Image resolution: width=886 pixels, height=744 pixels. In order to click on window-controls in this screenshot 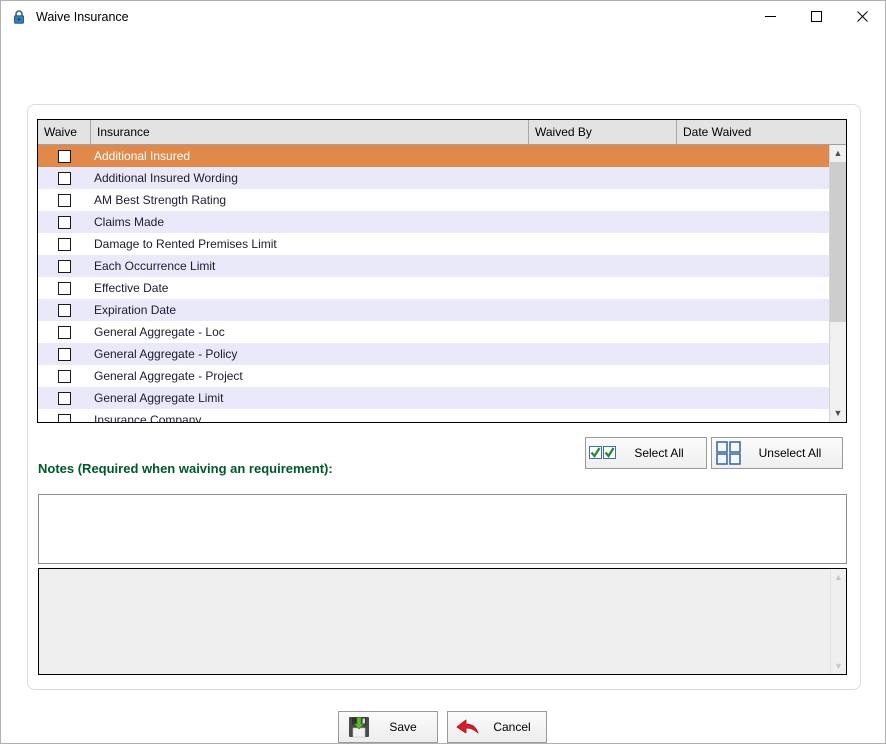, I will do `click(816, 16)`.